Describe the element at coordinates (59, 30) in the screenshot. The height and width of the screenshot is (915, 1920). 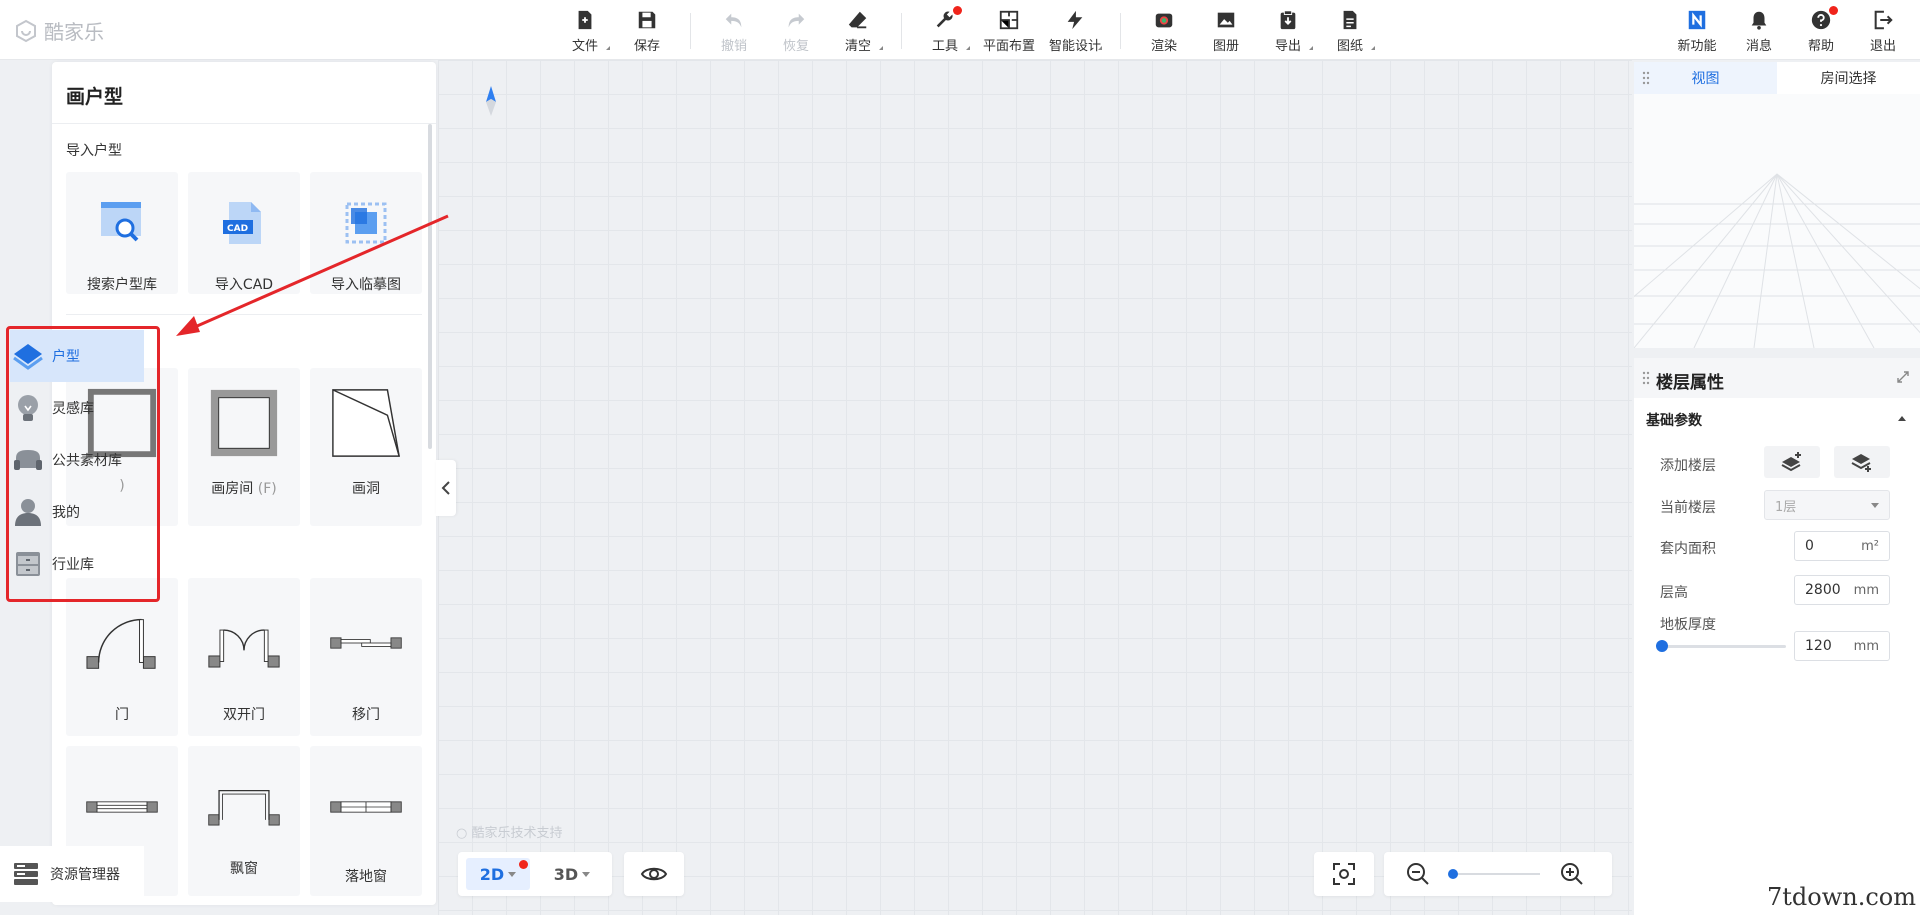
I see `app-logo: 酷家乐` at that location.